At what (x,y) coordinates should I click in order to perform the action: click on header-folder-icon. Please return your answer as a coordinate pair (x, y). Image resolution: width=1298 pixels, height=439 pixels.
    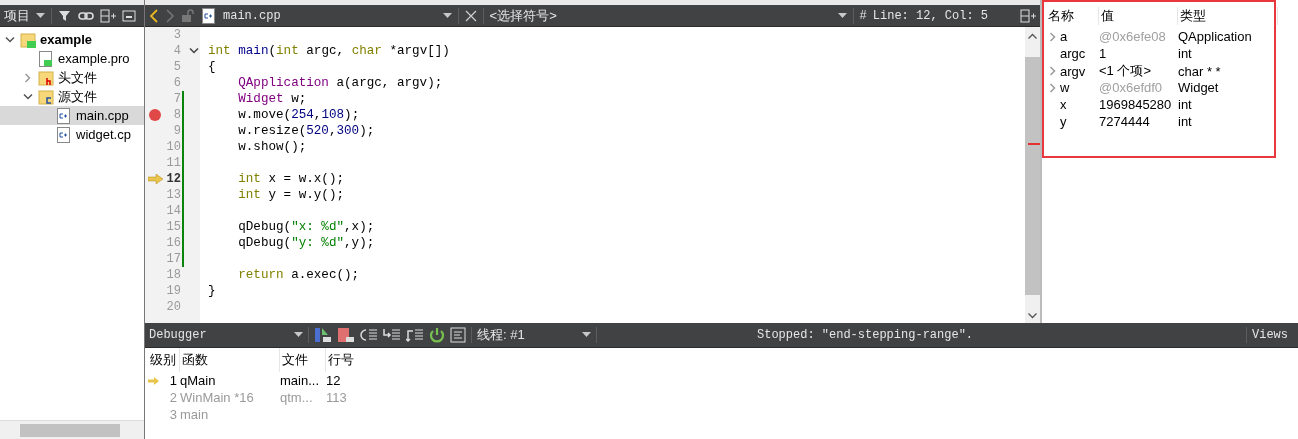
    Looking at the image, I should click on (46, 77).